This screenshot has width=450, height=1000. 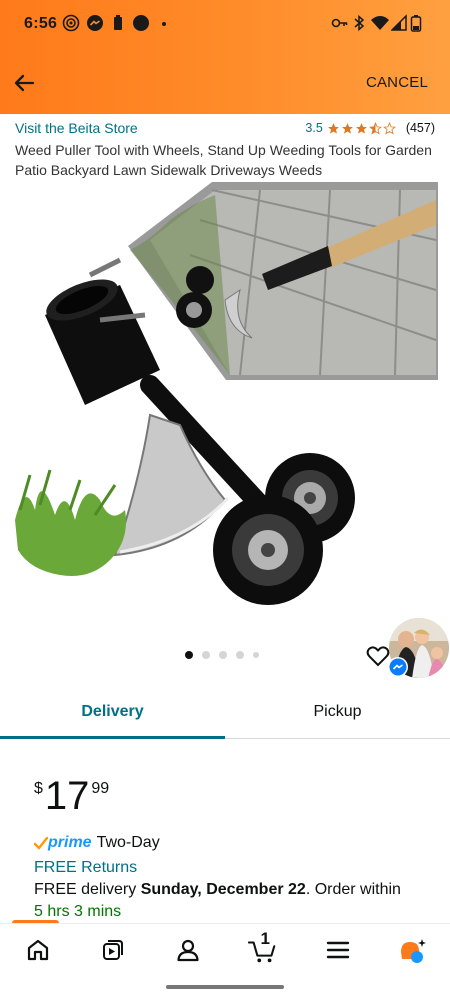 What do you see at coordinates (337, 713) in the screenshot?
I see `tab-pickup: Pickup` at bounding box center [337, 713].